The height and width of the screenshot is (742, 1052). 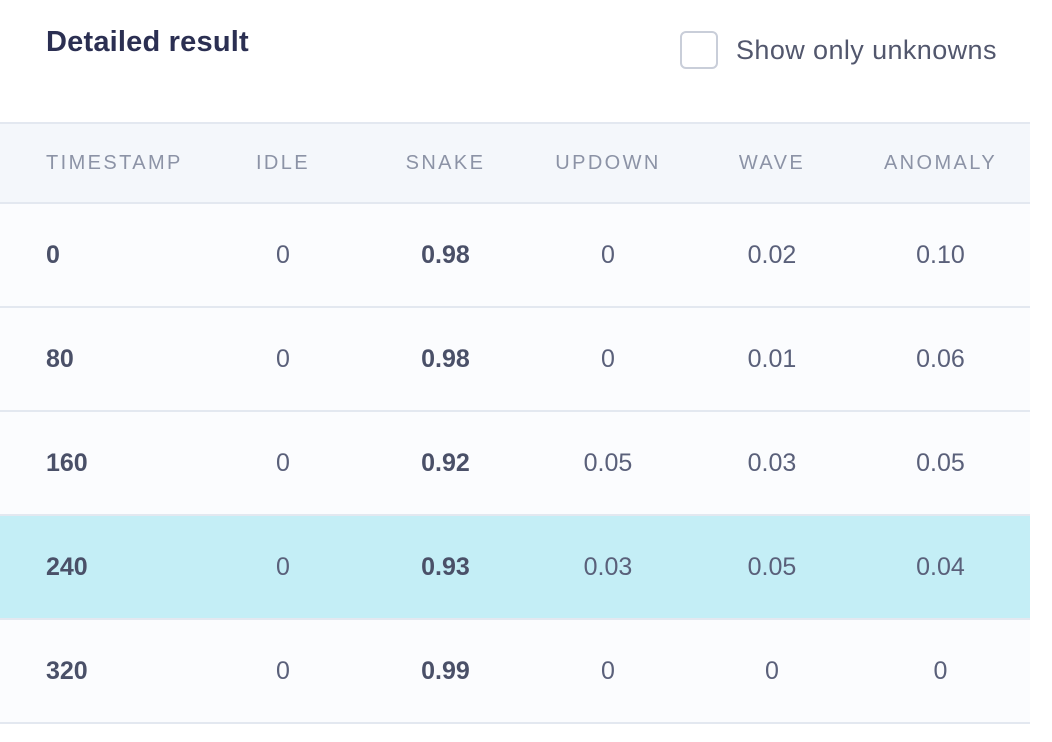 What do you see at coordinates (940, 163) in the screenshot?
I see `column-header-anomaly: ANOMALY` at bounding box center [940, 163].